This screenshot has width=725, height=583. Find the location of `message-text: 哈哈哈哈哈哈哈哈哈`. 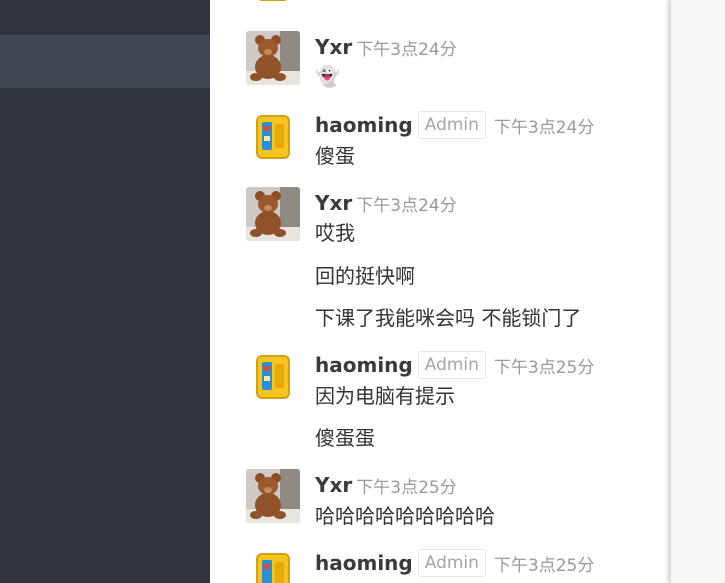

message-text: 哈哈哈哈哈哈哈哈哈 is located at coordinates (405, 516).